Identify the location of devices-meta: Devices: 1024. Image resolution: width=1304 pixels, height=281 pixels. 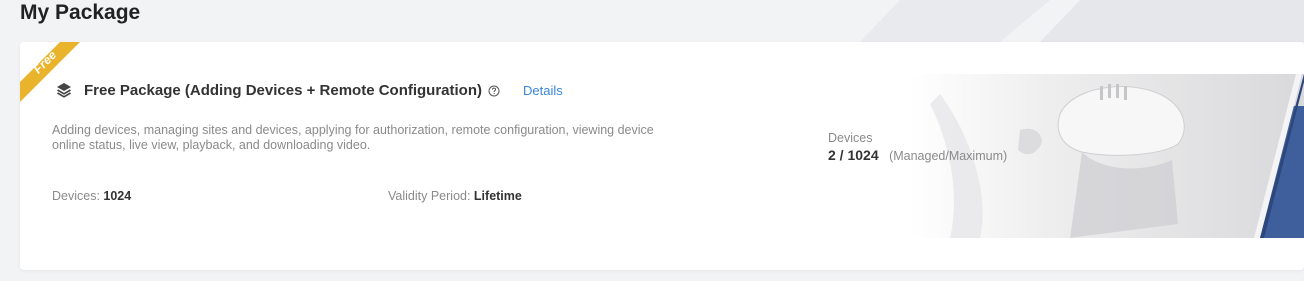
(91, 196).